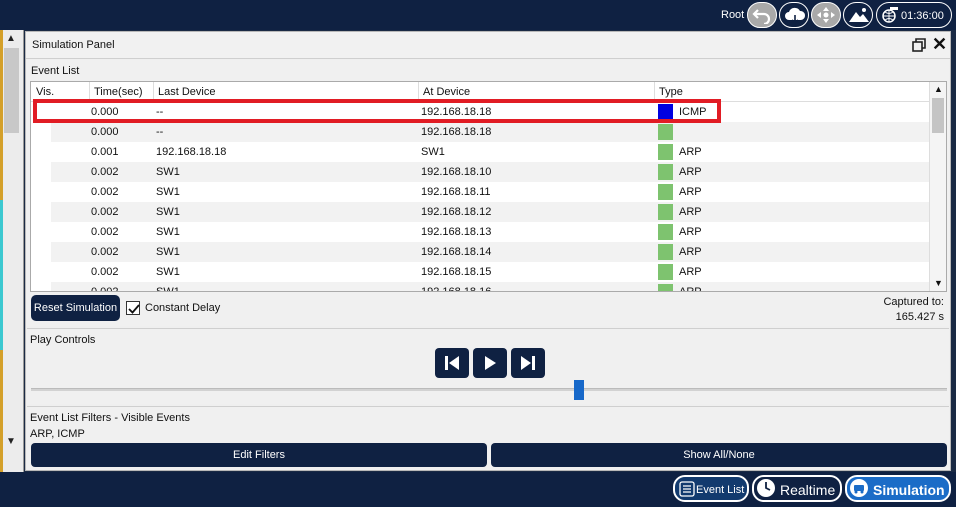 The image size is (956, 507). Describe the element at coordinates (133, 308) in the screenshot. I see `constant-delay-checkbox` at that location.